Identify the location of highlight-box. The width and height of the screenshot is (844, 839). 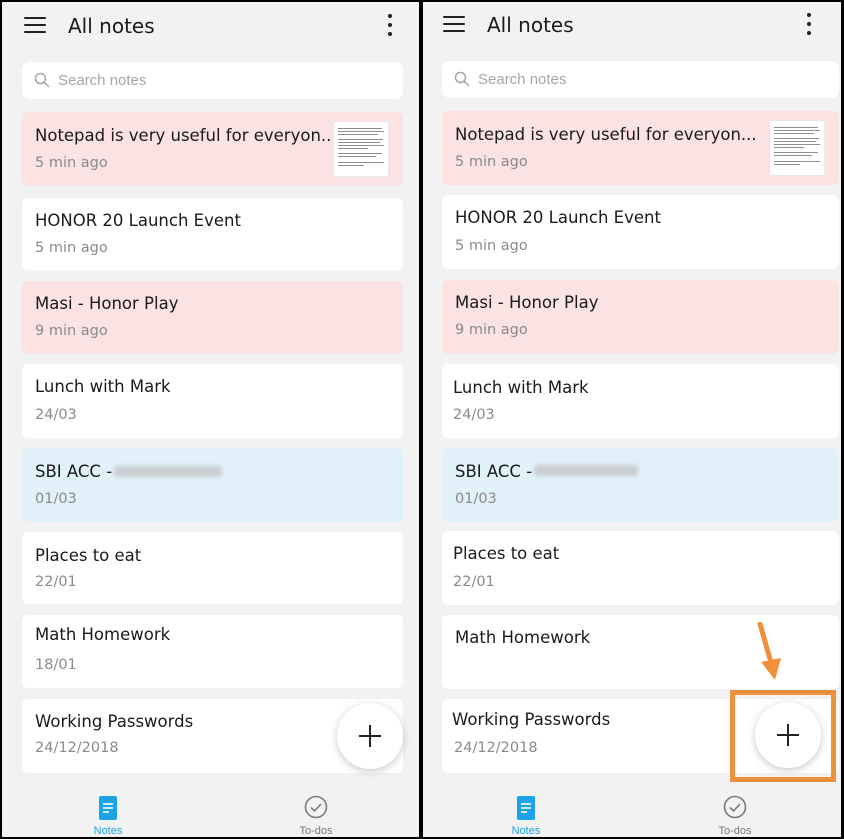
(783, 736).